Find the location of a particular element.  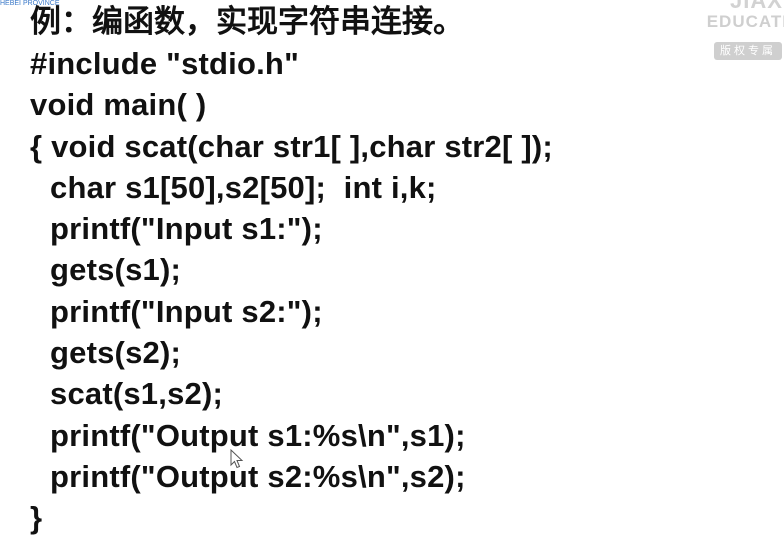

code-line: } is located at coordinates (36, 518).